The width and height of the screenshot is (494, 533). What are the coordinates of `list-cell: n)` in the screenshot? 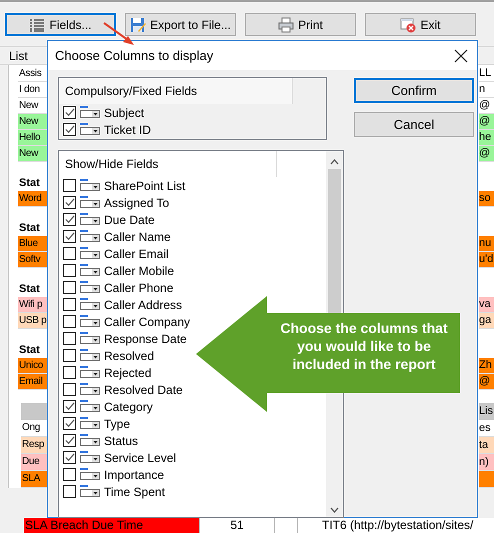 It's located at (486, 462).